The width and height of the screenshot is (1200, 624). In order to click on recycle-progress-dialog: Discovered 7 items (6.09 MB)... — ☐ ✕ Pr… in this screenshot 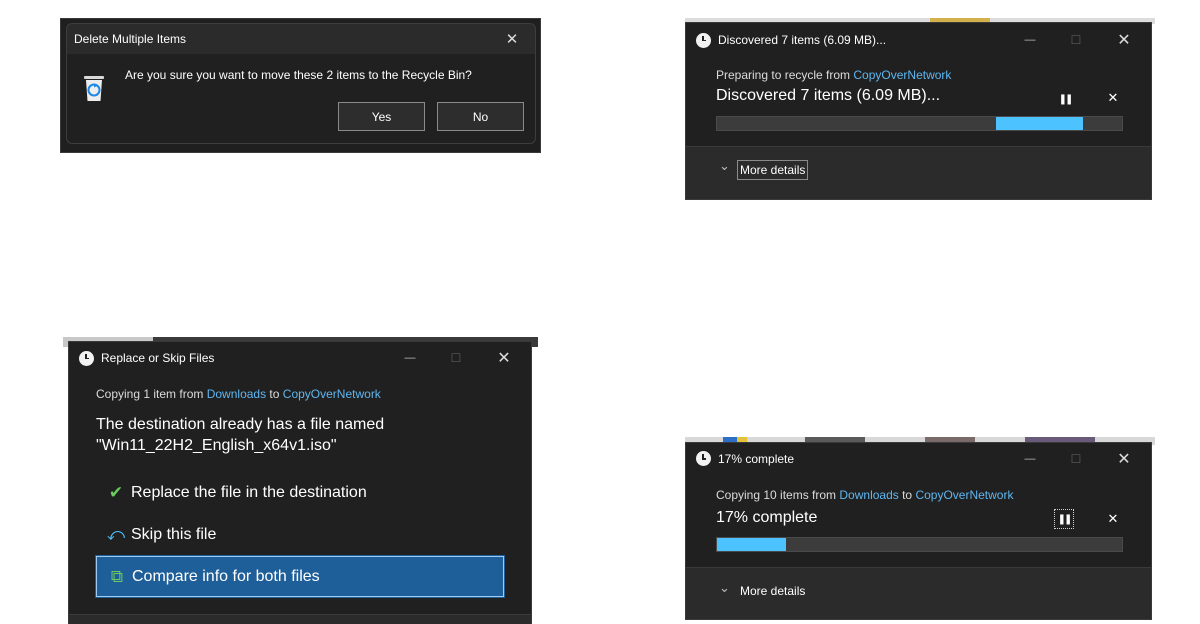, I will do `click(918, 111)`.